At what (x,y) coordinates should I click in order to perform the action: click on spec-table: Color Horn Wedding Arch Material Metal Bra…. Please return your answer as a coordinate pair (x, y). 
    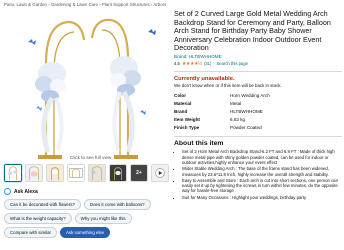
    Looking at the image, I should click on (258, 112).